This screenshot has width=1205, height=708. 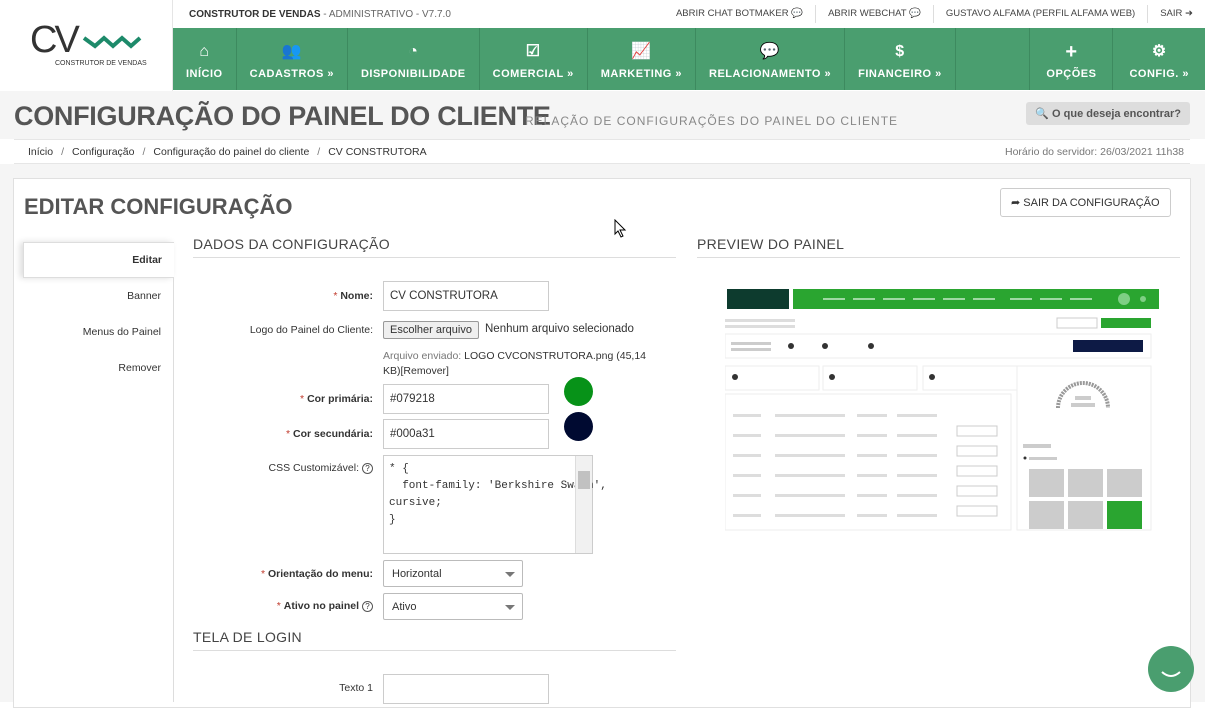 I want to click on logout-link: SAIR ➜, so click(x=1176, y=14).